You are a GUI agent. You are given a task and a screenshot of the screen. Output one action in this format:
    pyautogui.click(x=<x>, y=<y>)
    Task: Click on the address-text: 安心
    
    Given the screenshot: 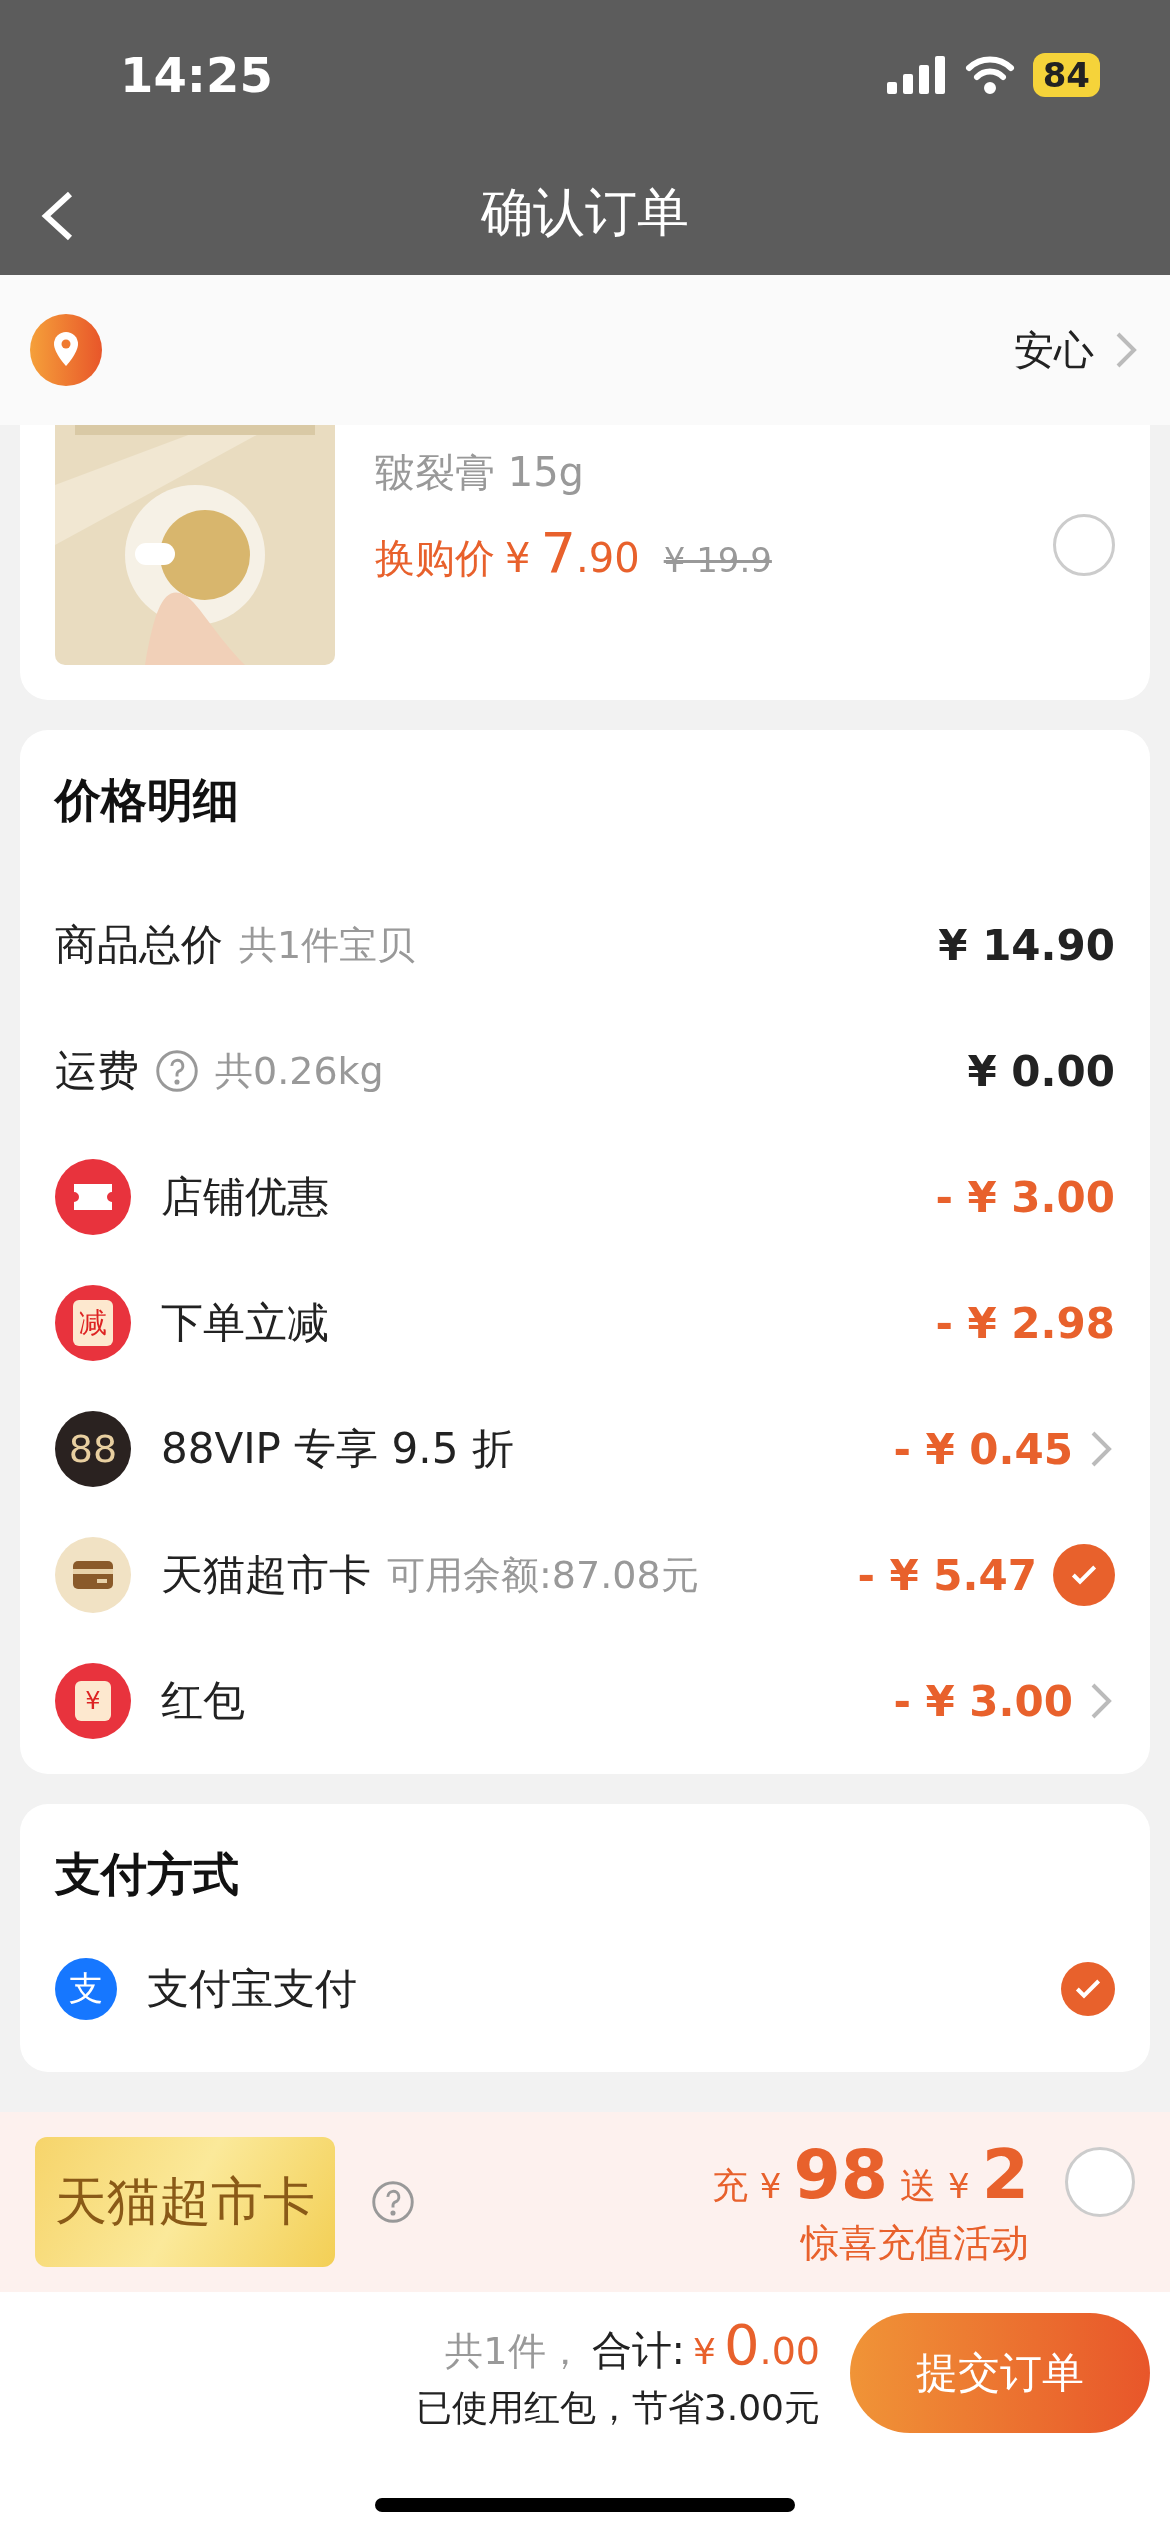 What is the action you would take?
    pyautogui.click(x=1054, y=350)
    